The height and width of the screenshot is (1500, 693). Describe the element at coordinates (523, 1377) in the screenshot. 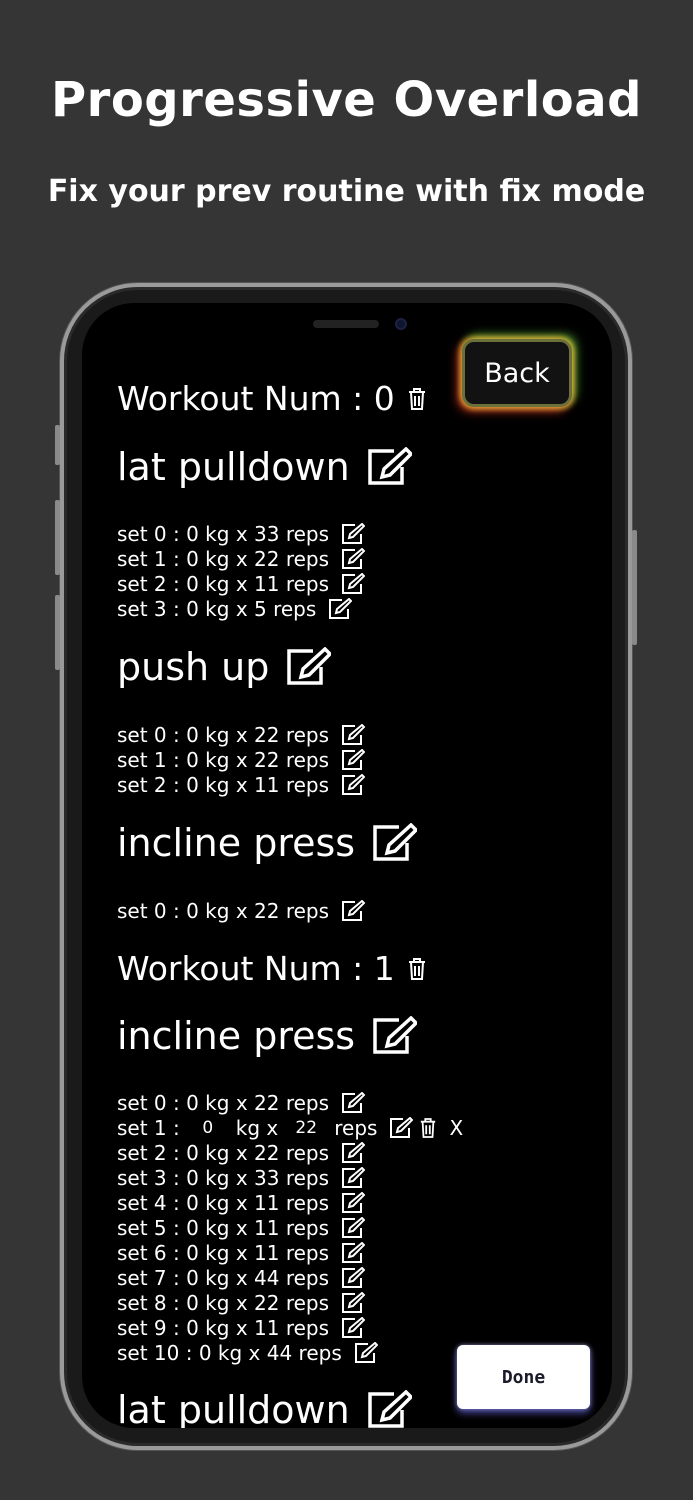

I see `done-button: Done` at that location.